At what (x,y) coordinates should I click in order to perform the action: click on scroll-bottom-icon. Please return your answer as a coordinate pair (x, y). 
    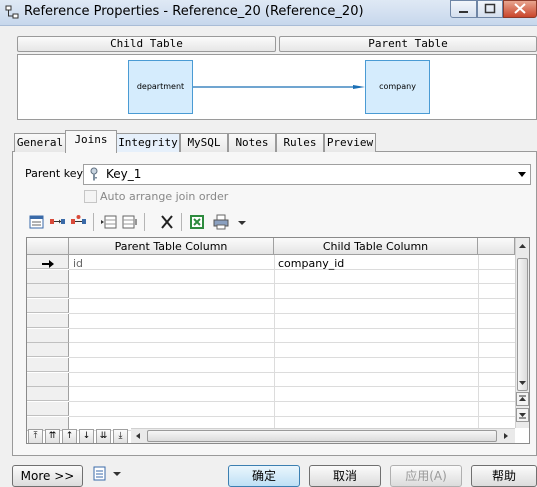
    Looking at the image, I should click on (522, 415).